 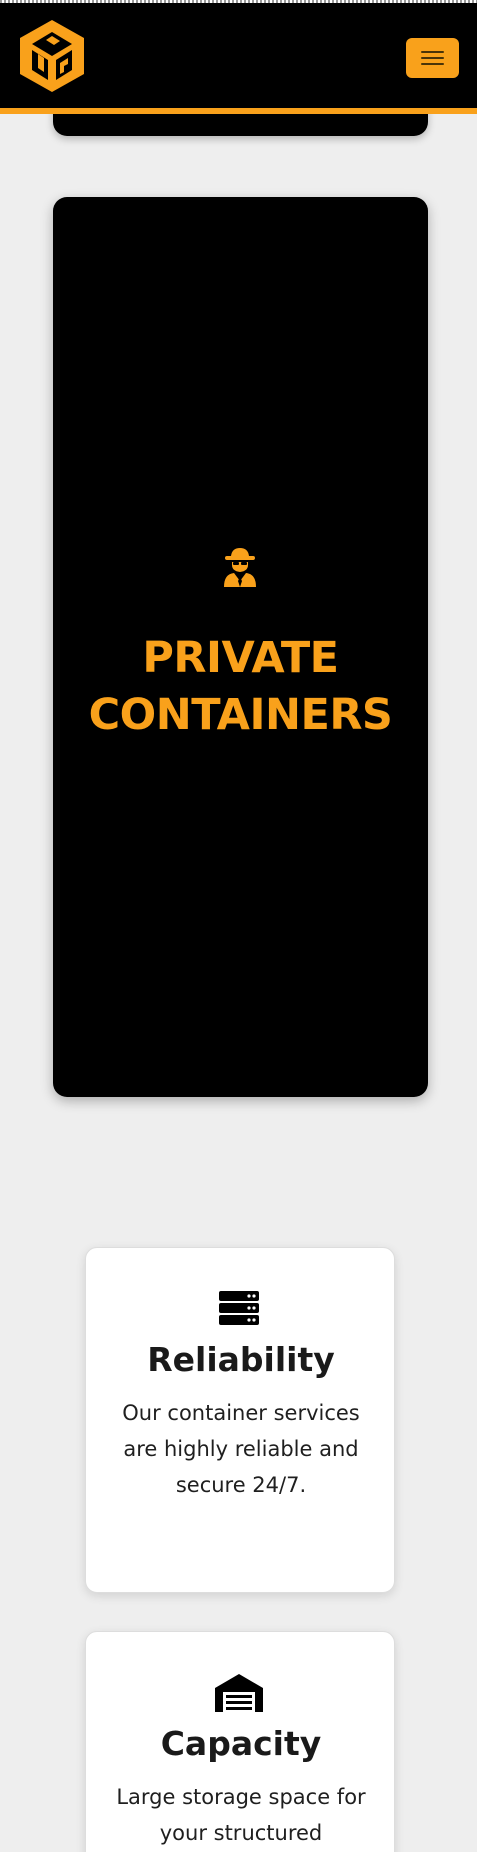 I want to click on server-stack-icon, so click(x=239, y=1308).